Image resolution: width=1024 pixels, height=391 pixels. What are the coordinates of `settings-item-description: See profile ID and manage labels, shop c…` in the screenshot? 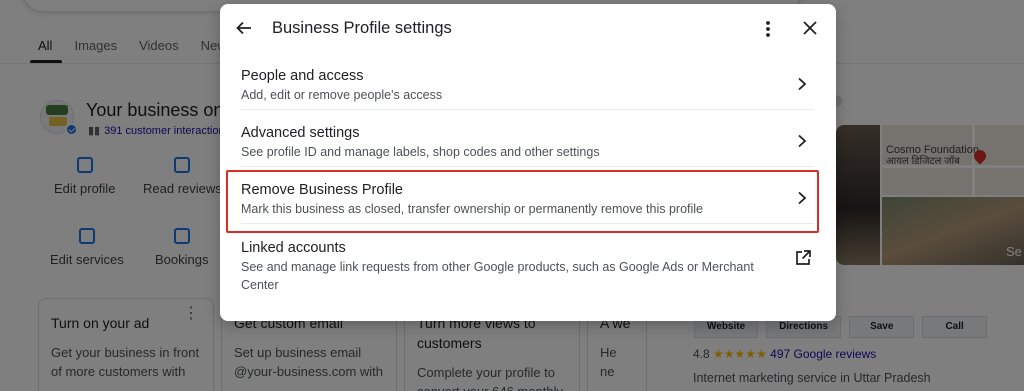 It's located at (420, 152).